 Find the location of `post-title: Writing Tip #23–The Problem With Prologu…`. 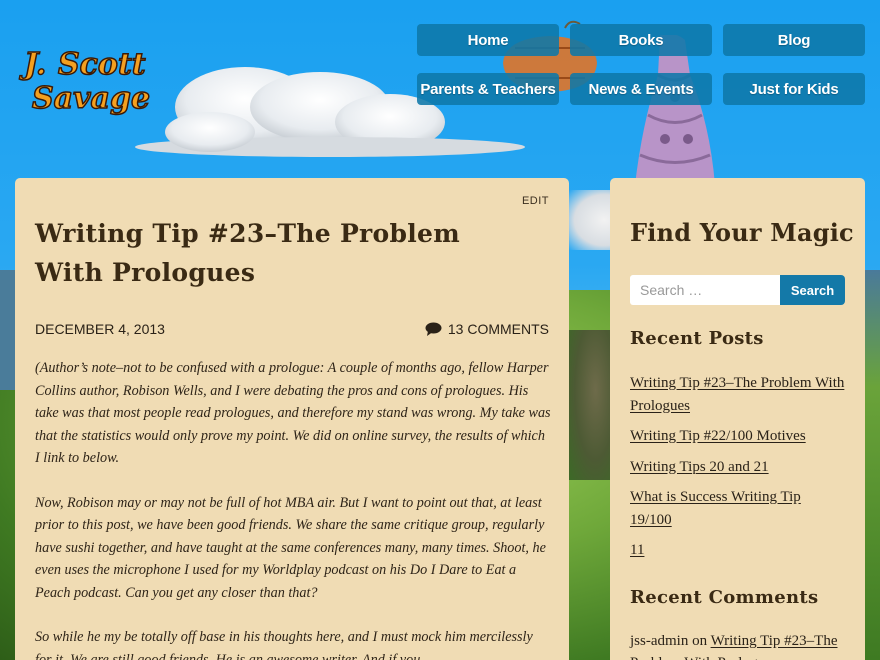

post-title: Writing Tip #23–The Problem With Prologu… is located at coordinates (248, 253).